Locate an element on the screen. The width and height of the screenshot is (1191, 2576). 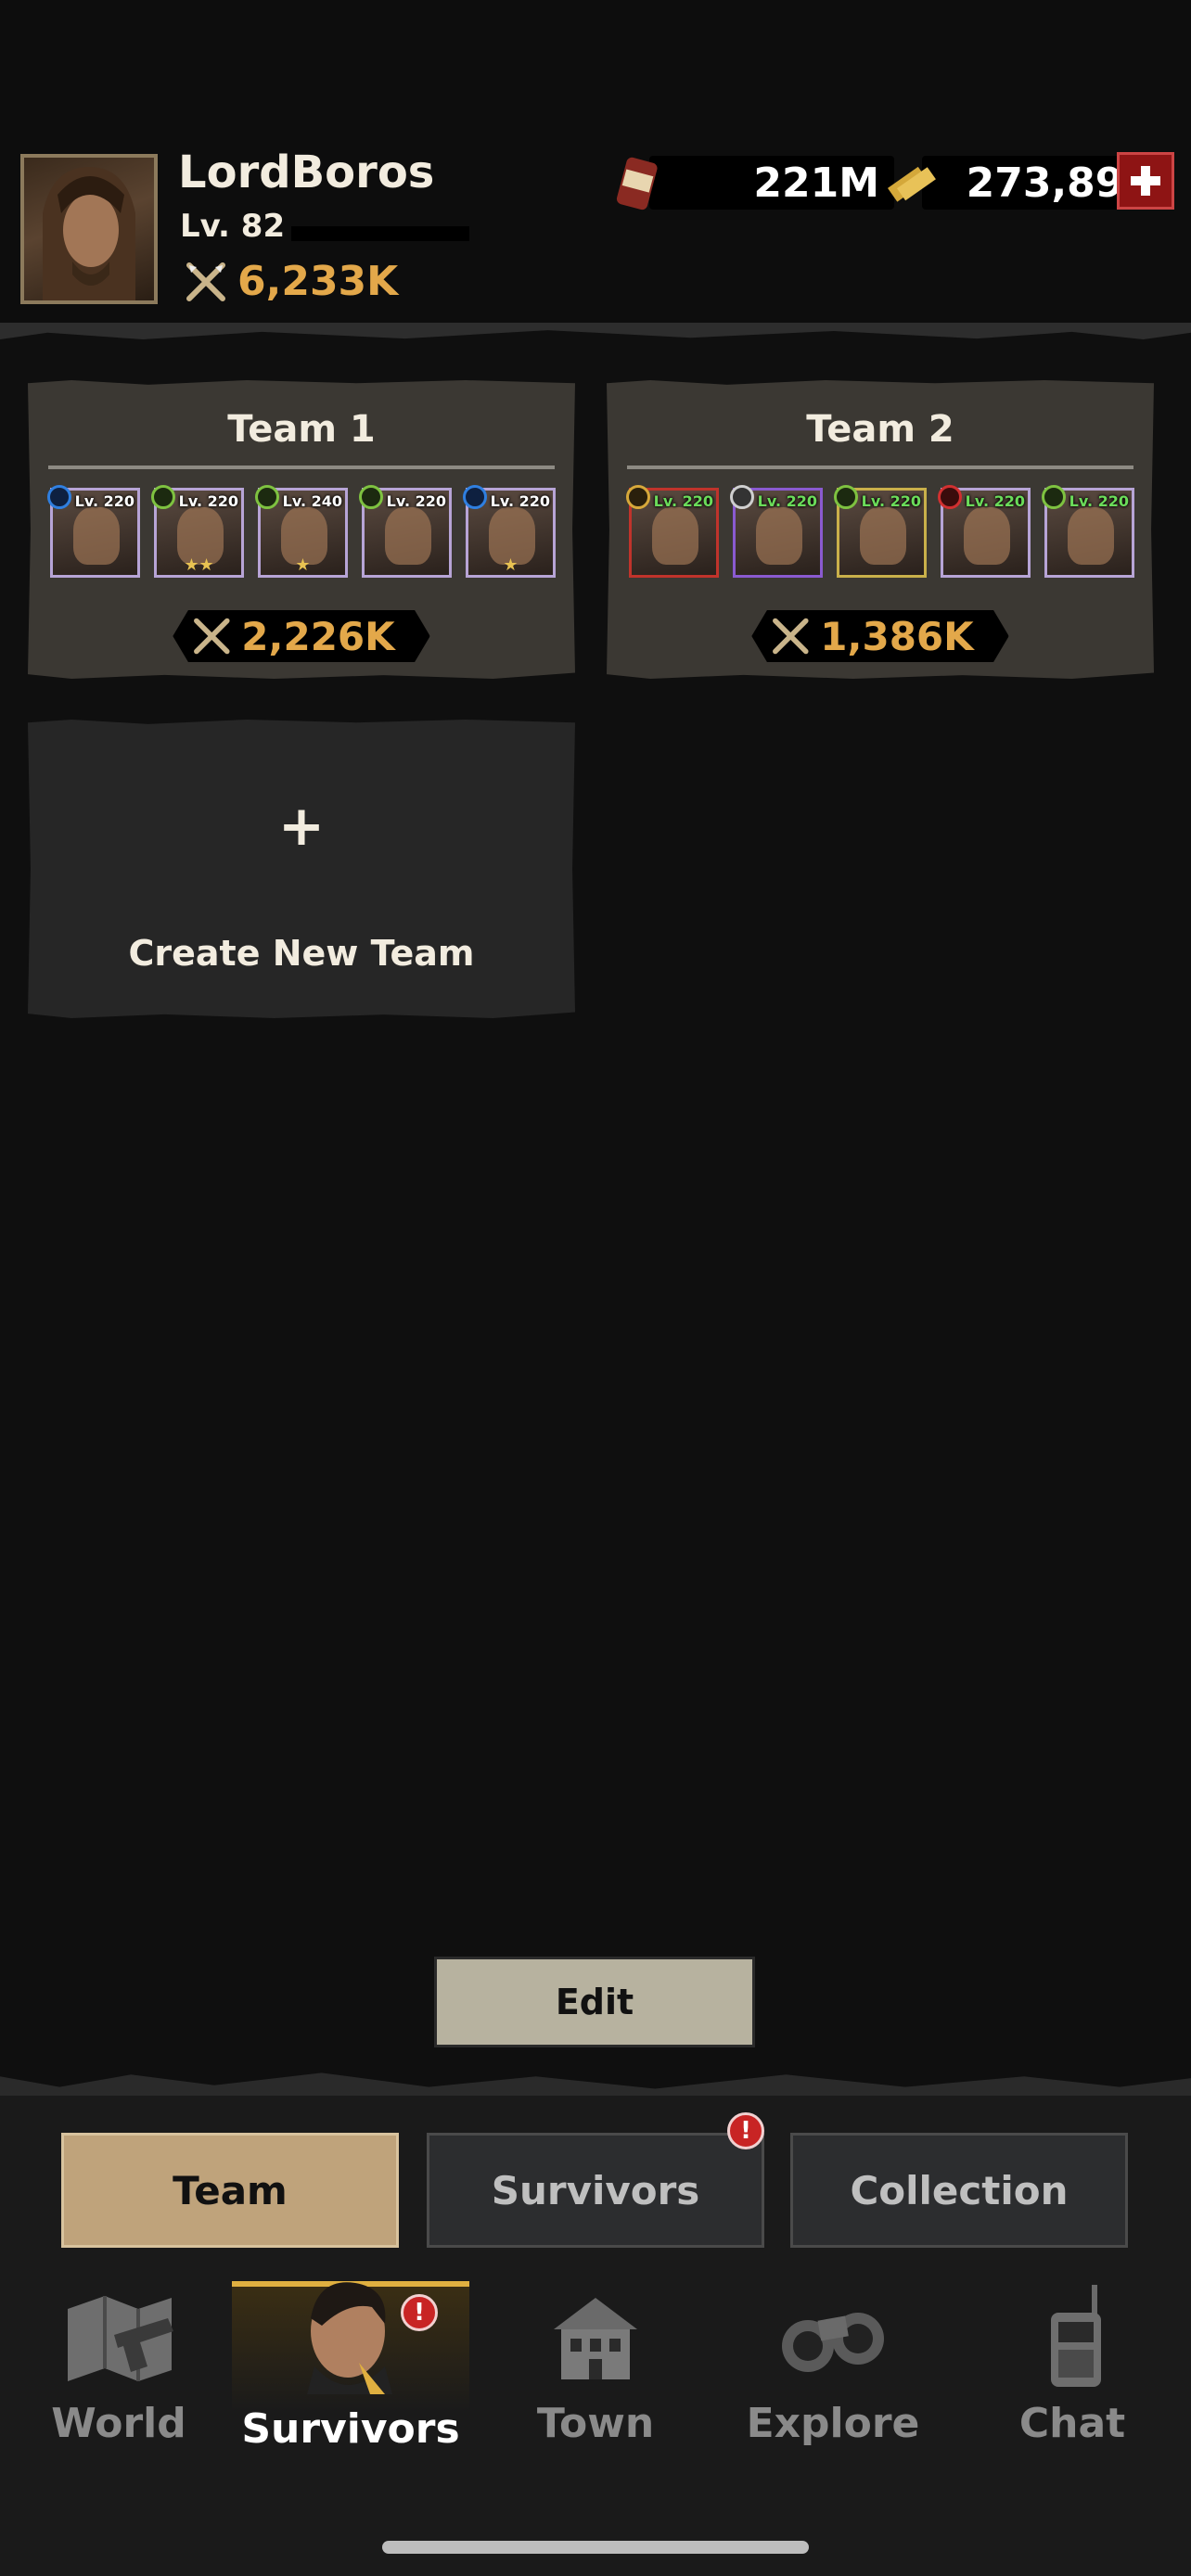
player-avatar is located at coordinates (89, 229).